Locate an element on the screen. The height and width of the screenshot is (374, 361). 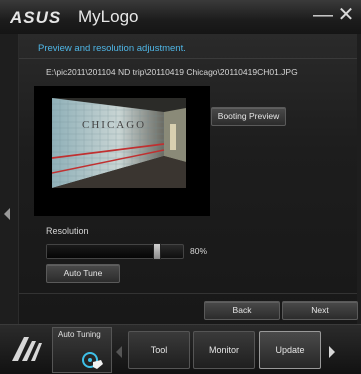
booting-preview-button: Booting Preview is located at coordinates (248, 116).